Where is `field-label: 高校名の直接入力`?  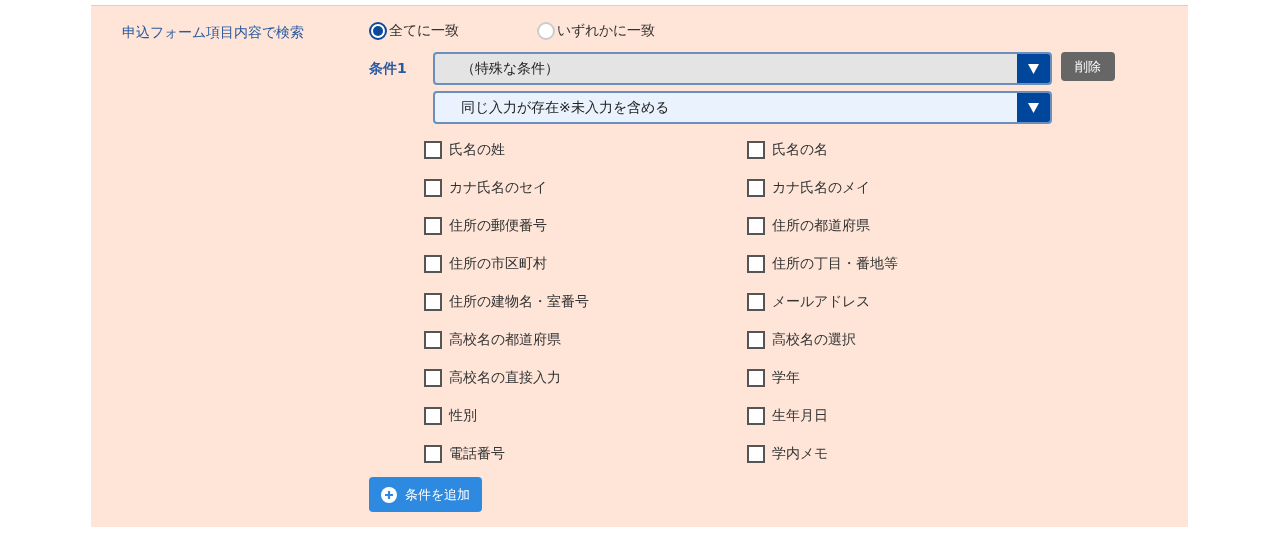
field-label: 高校名の直接入力 is located at coordinates (505, 378).